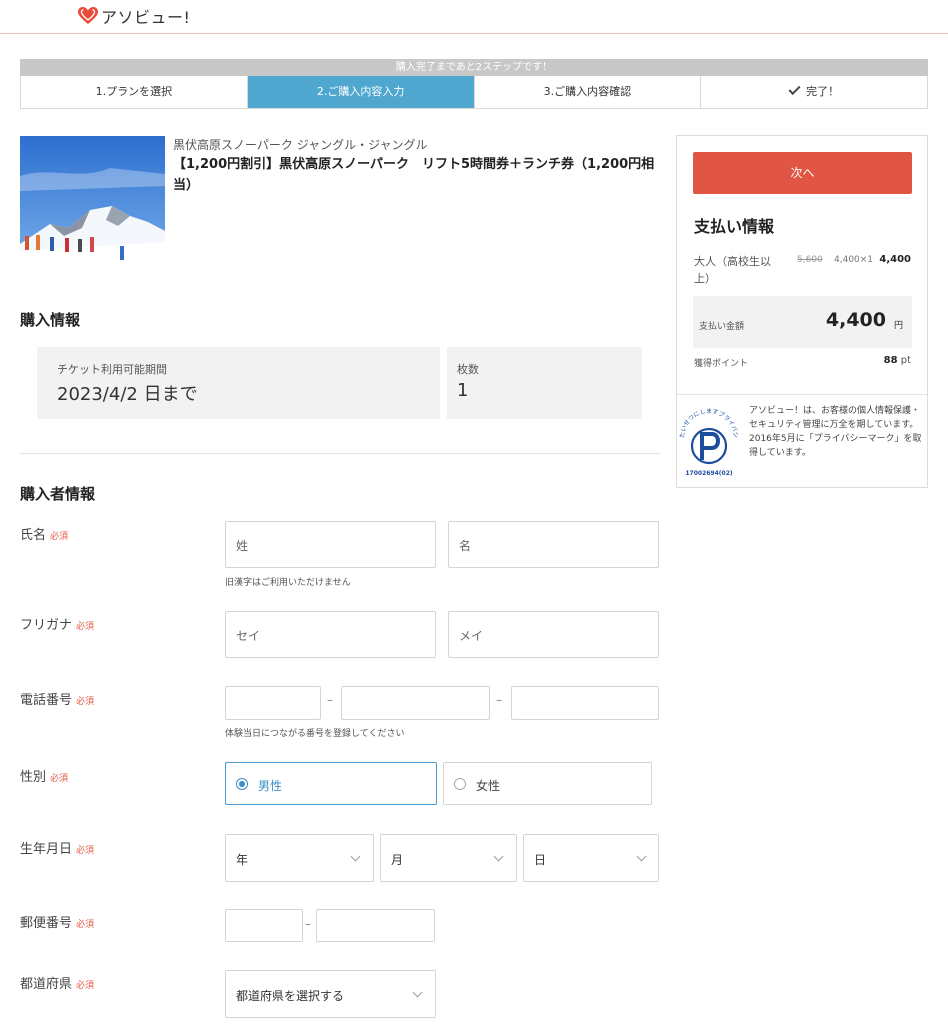  I want to click on privacy-text-2: 2016年5月に「プライバシーマーク」を取得しています。, so click(835, 446).